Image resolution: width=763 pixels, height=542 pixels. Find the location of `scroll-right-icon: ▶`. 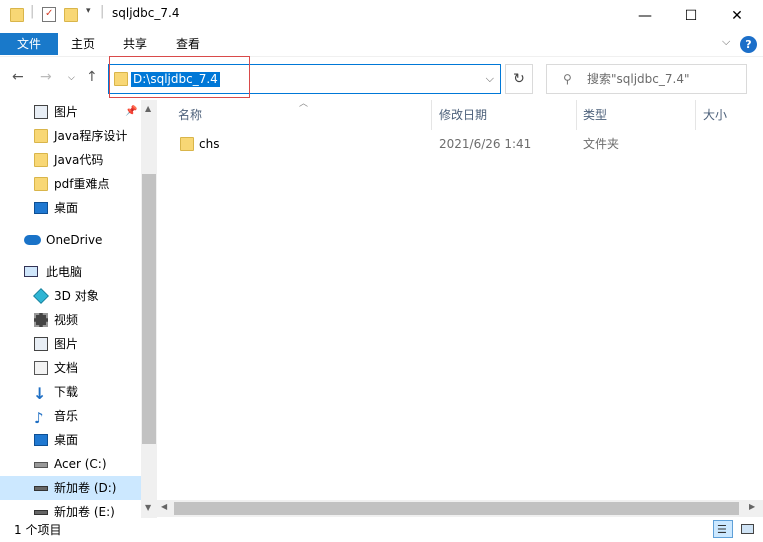

scroll-right-icon: ▶ is located at coordinates (752, 506).